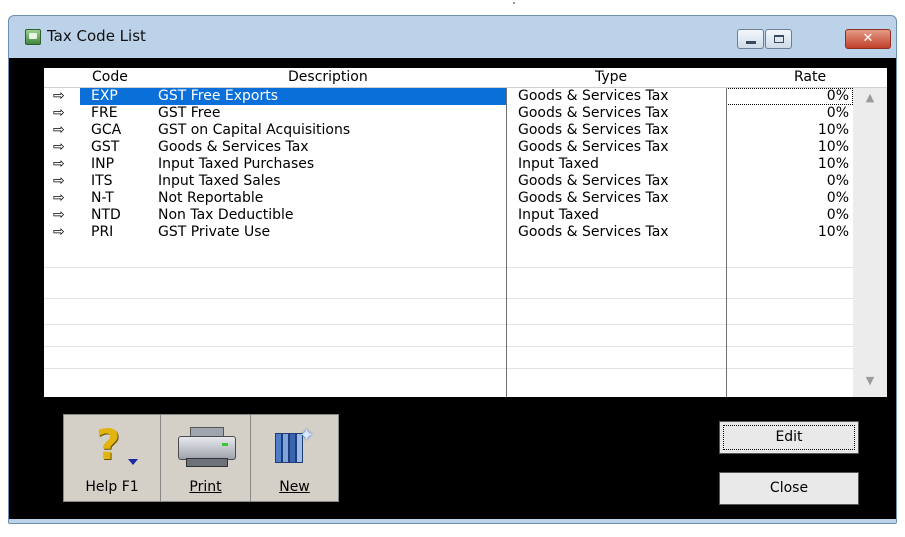 The height and width of the screenshot is (537, 905). What do you see at coordinates (750, 39) in the screenshot?
I see `minimize-button` at bounding box center [750, 39].